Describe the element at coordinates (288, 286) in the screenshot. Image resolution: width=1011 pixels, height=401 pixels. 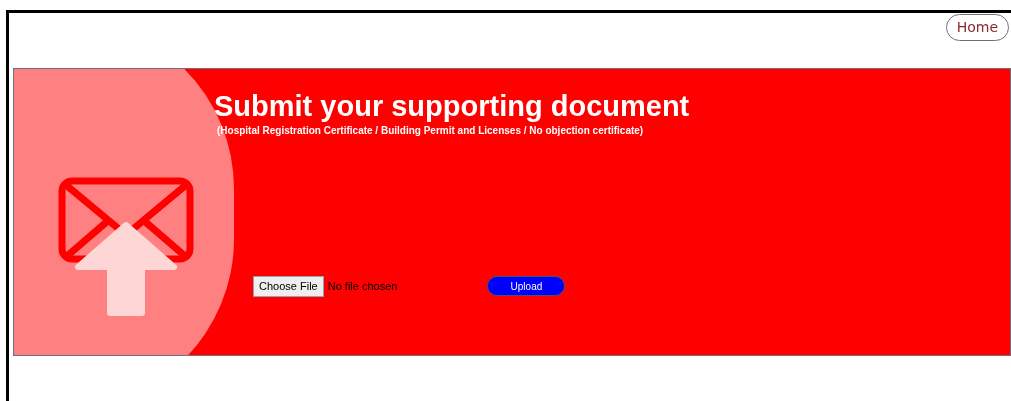
I see `choose-file-button: Choose File` at that location.